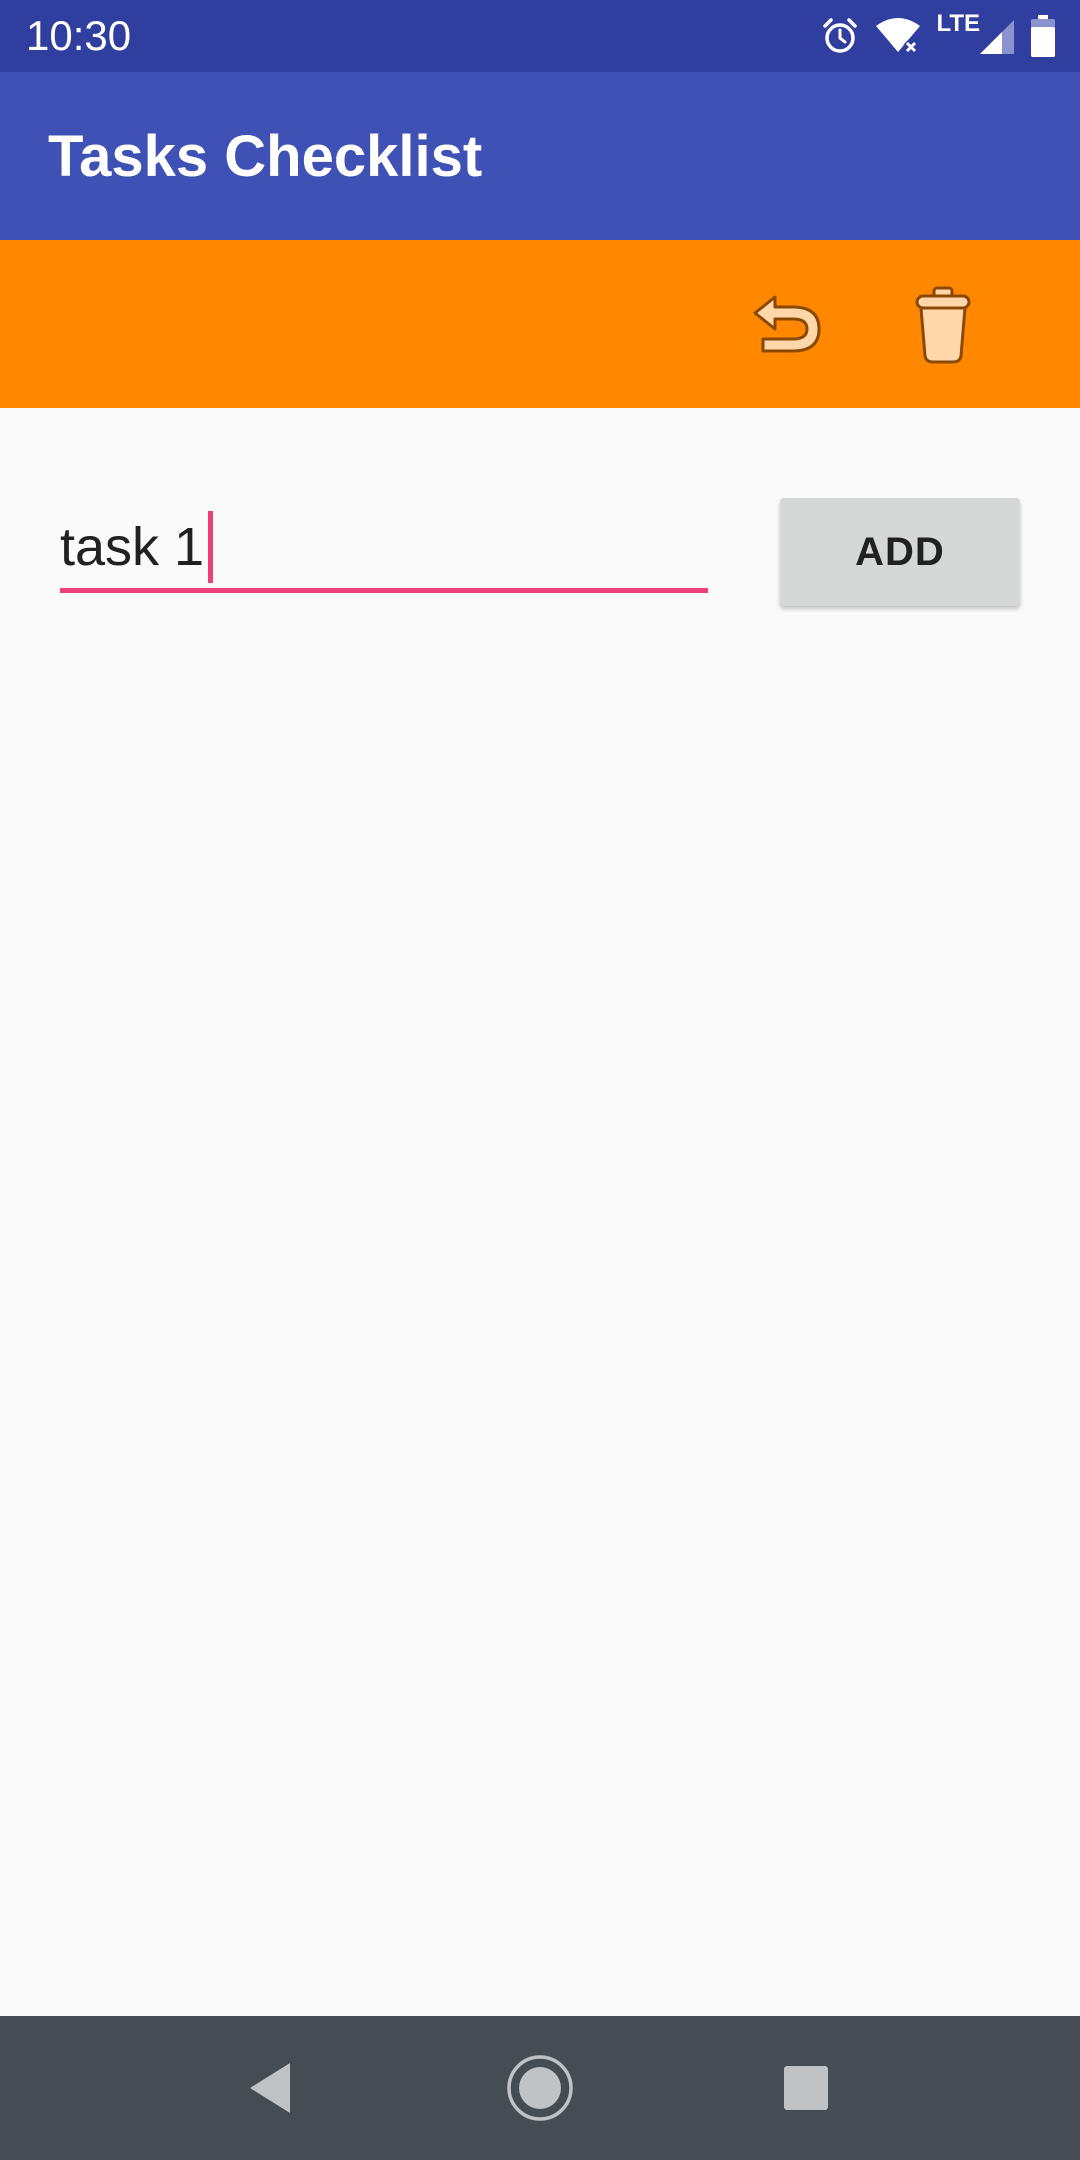  I want to click on status-icons: LTE, so click(931, 35).